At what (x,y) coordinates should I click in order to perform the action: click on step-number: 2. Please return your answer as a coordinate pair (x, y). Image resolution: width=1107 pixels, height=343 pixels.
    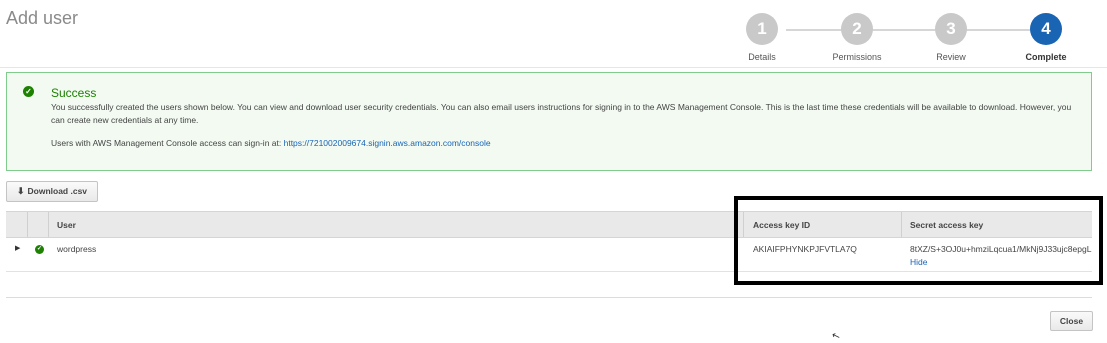
    Looking at the image, I should click on (857, 29).